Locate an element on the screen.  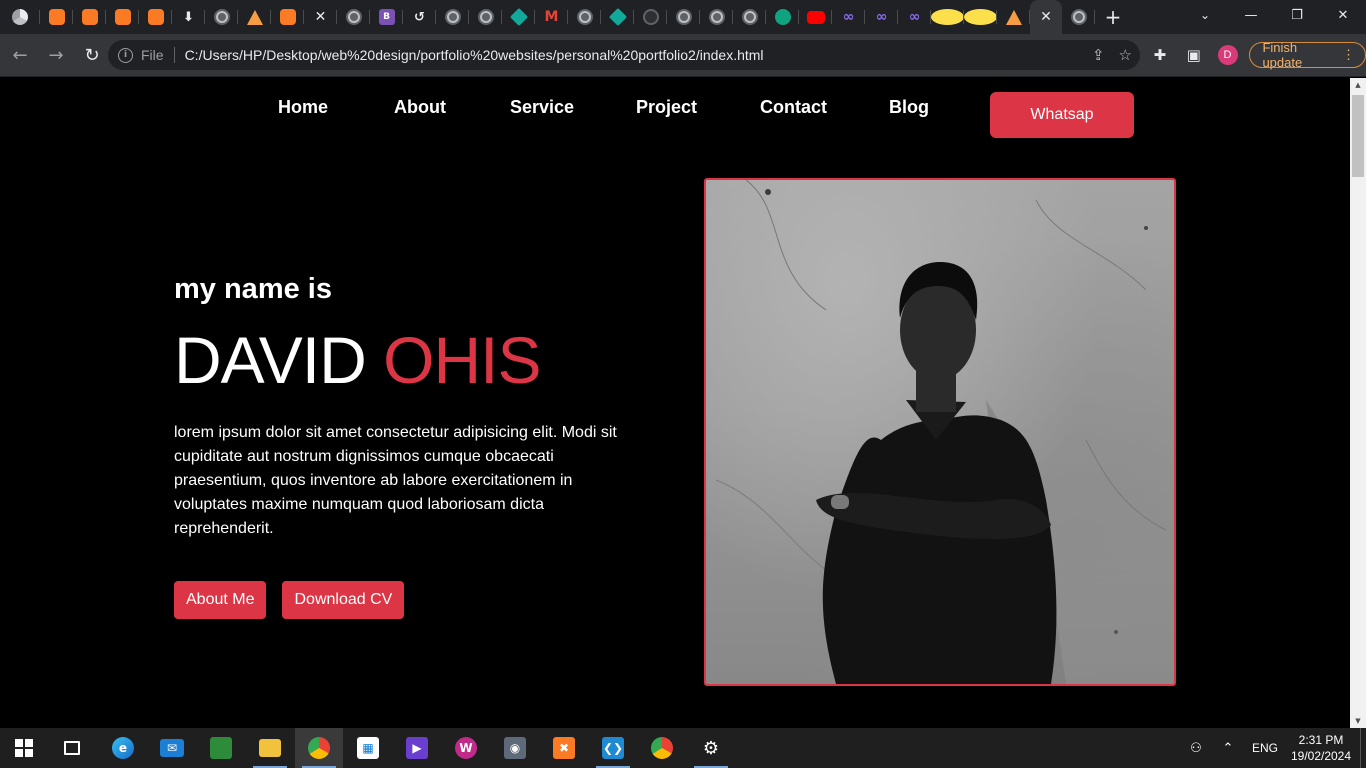
gmail-icon: M is located at coordinates (551, 17).